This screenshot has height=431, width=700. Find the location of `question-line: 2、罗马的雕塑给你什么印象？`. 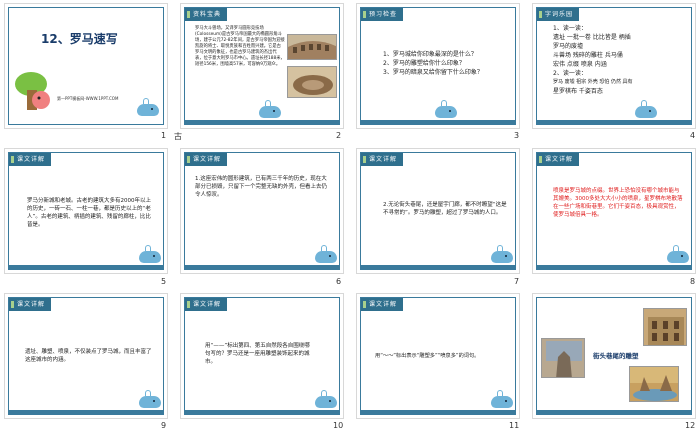

question-line: 2、罗马的雕塑给你什么印象？ is located at coordinates (424, 63).